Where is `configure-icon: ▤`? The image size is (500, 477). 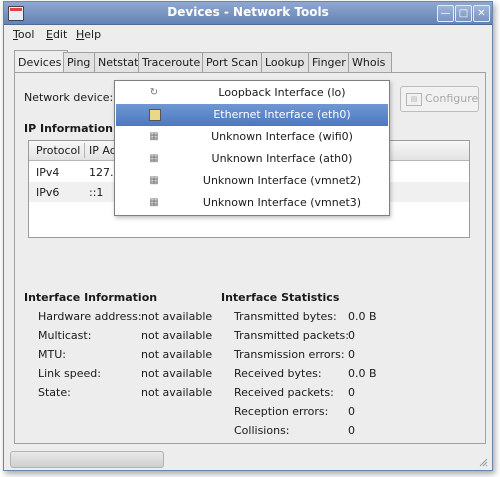
configure-icon: ▤ is located at coordinates (414, 99).